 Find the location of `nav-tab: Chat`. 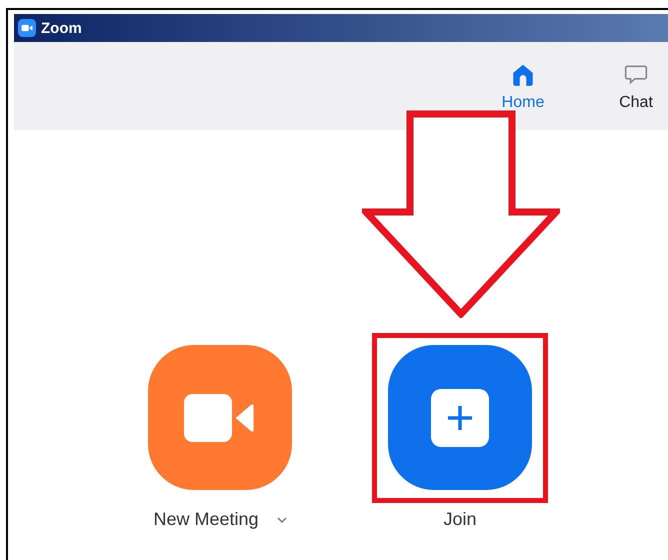

nav-tab: Chat is located at coordinates (636, 86).